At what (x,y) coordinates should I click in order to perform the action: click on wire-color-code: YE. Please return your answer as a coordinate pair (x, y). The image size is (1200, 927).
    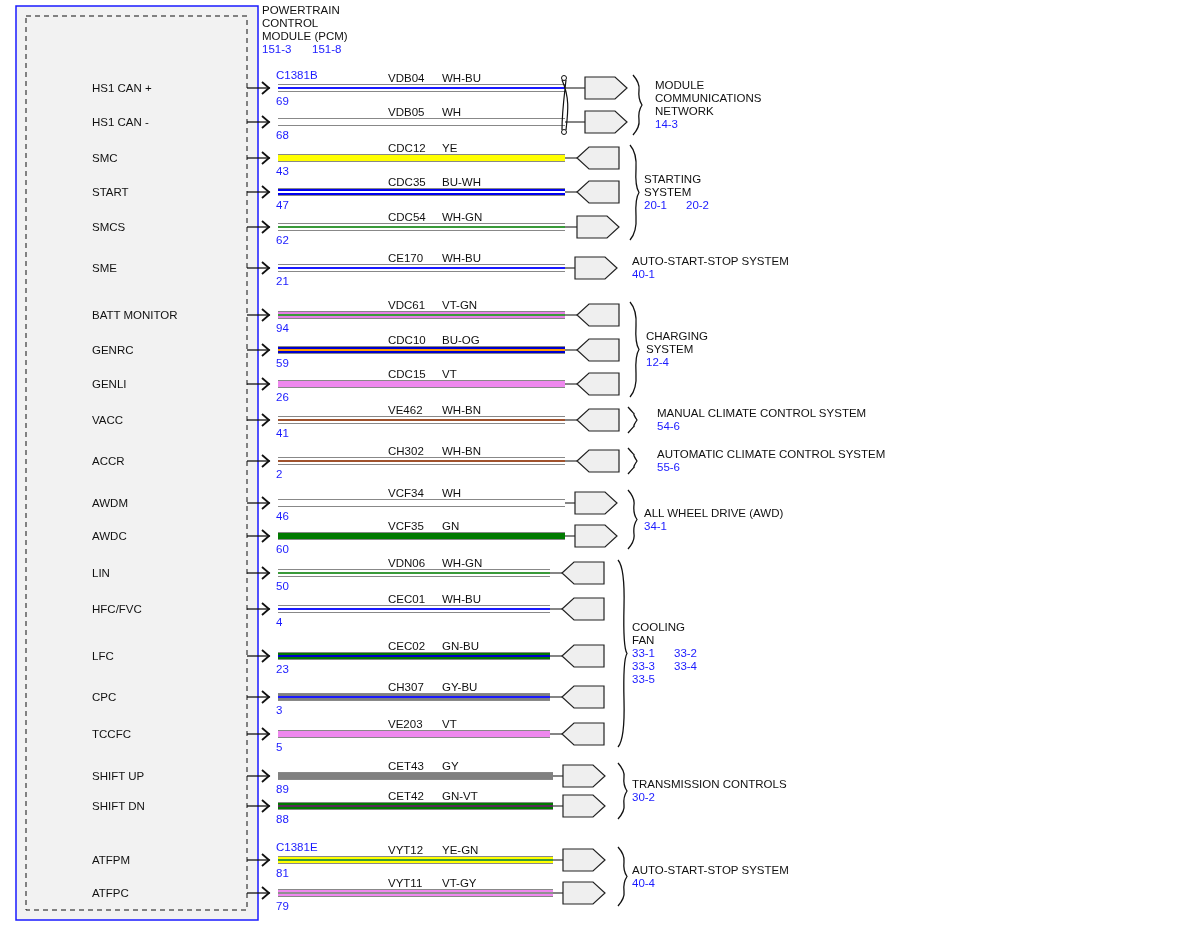
    Looking at the image, I should click on (450, 148).